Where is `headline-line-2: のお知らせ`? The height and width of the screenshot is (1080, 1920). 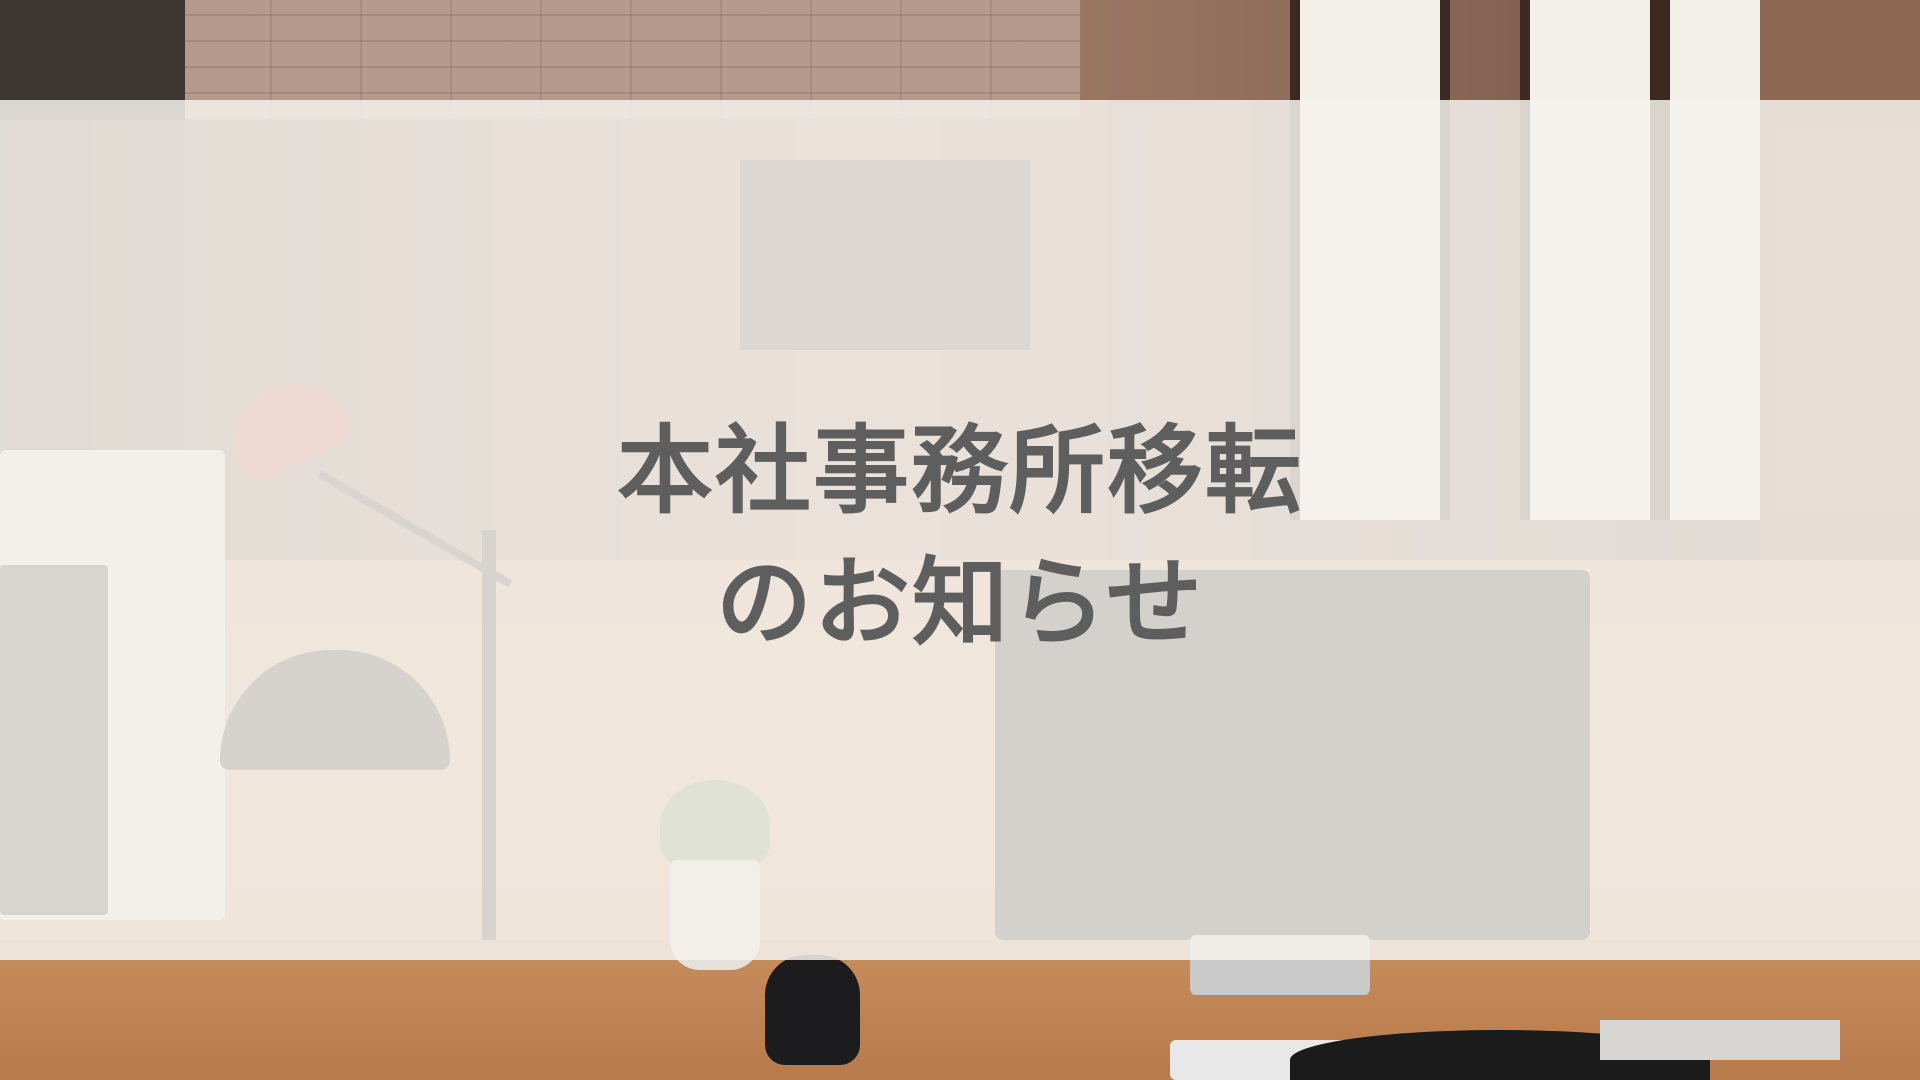 headline-line-2: のお知らせ is located at coordinates (960, 603).